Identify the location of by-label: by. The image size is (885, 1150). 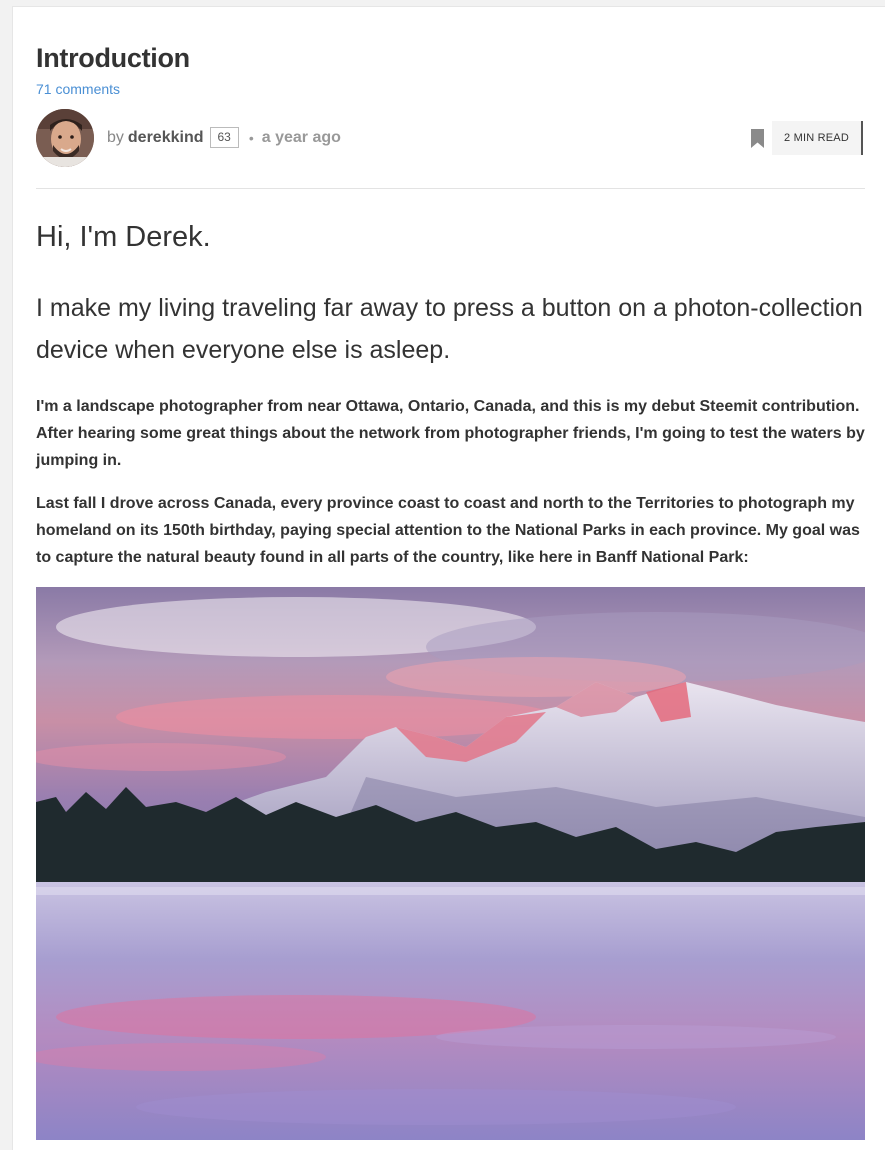
(115, 137).